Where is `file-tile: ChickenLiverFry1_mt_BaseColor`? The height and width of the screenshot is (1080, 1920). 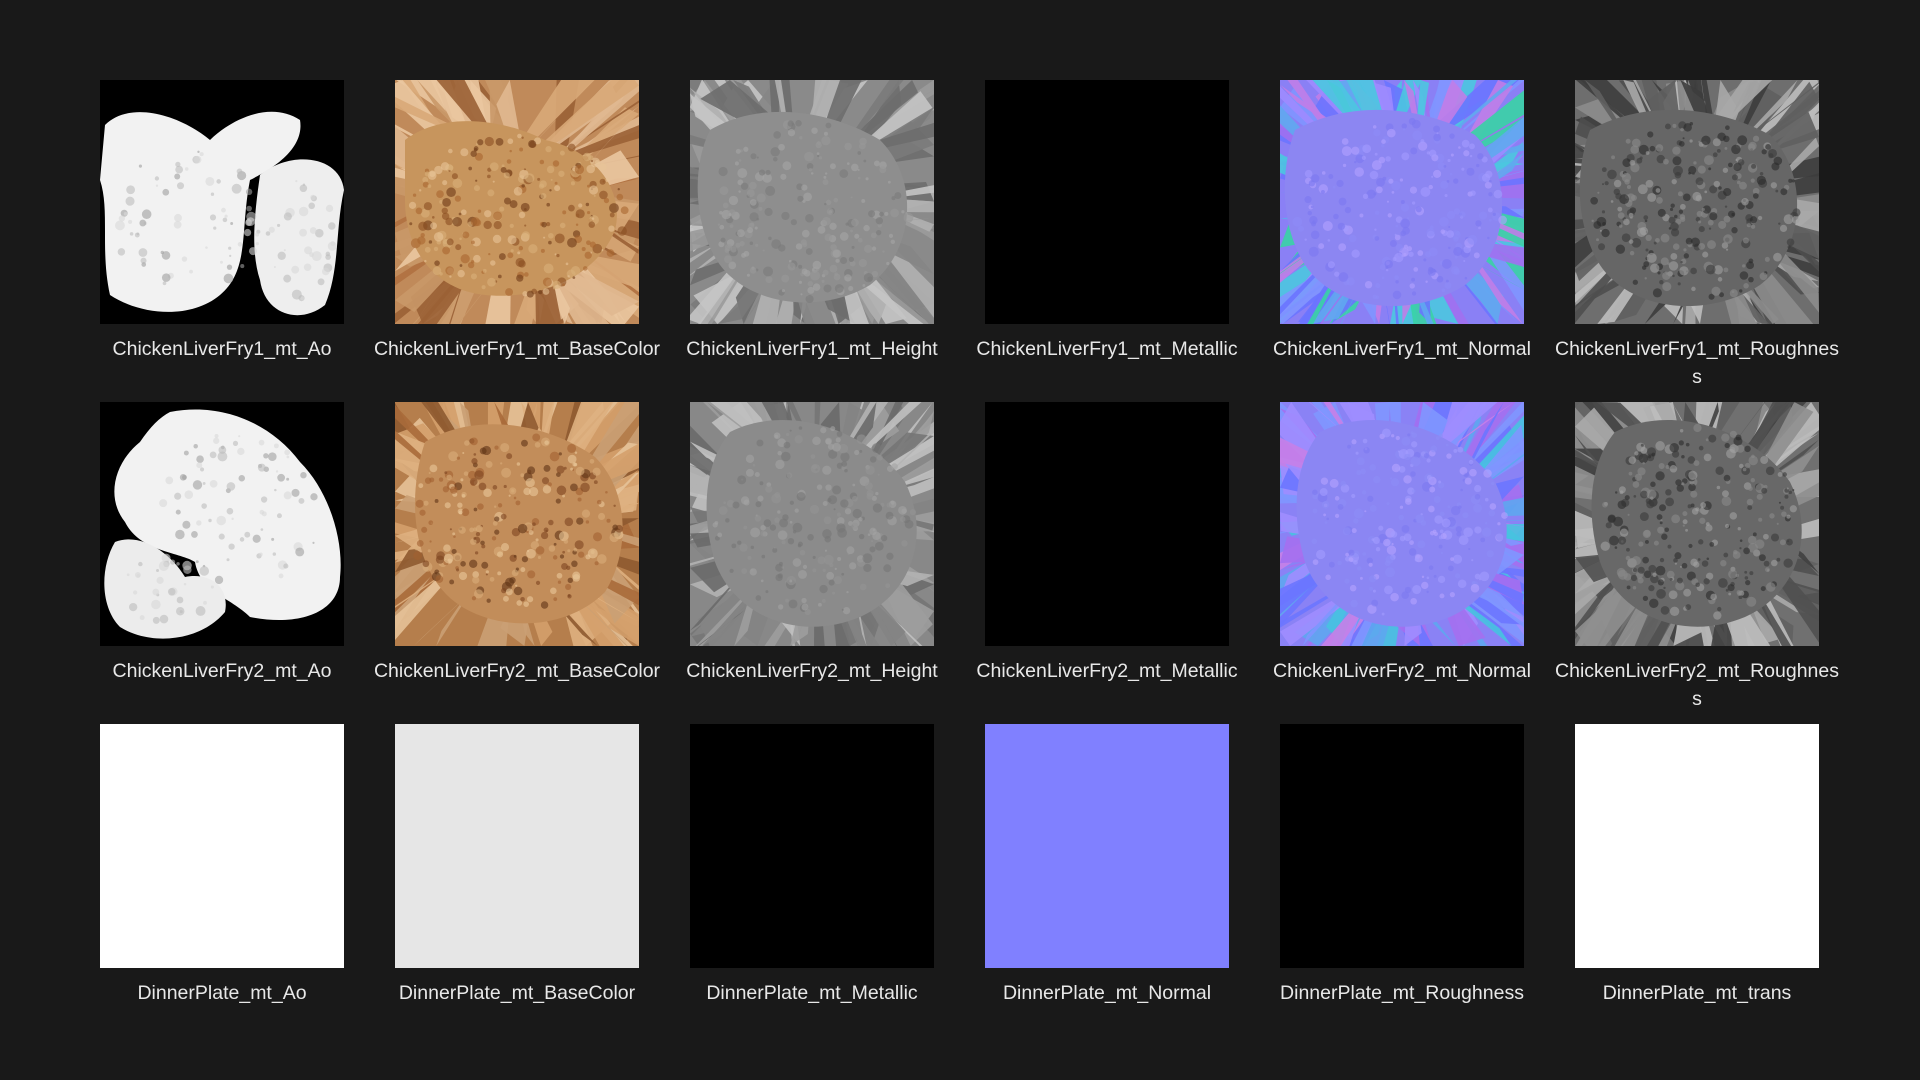
file-tile: ChickenLiverFry1_mt_BaseColor is located at coordinates (532, 241).